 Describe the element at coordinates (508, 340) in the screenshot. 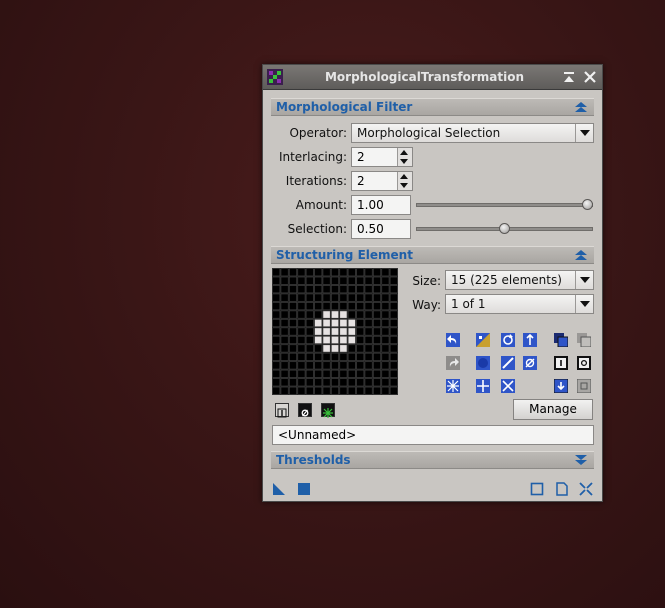

I see `rotate-icon` at that location.